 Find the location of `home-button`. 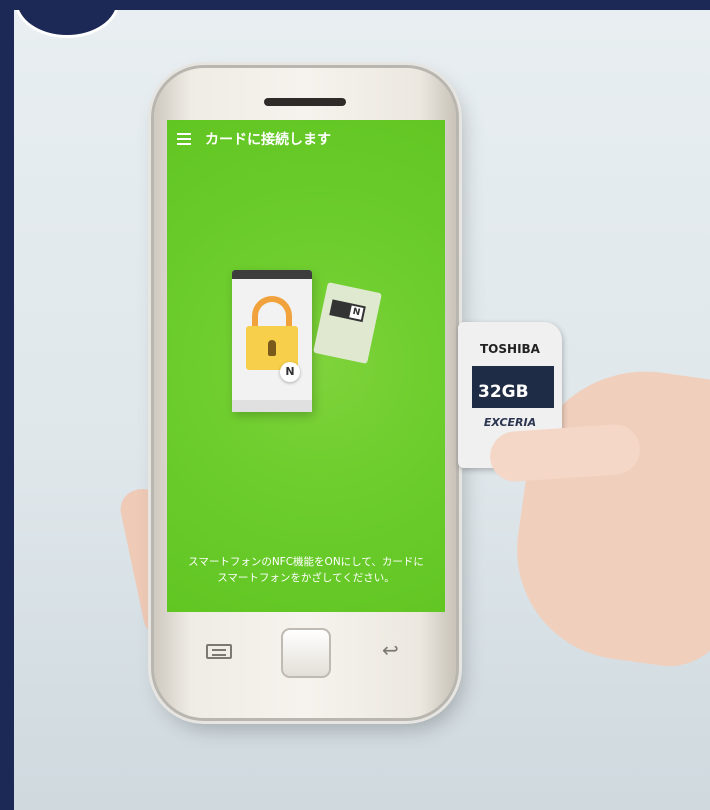

home-button is located at coordinates (306, 653).